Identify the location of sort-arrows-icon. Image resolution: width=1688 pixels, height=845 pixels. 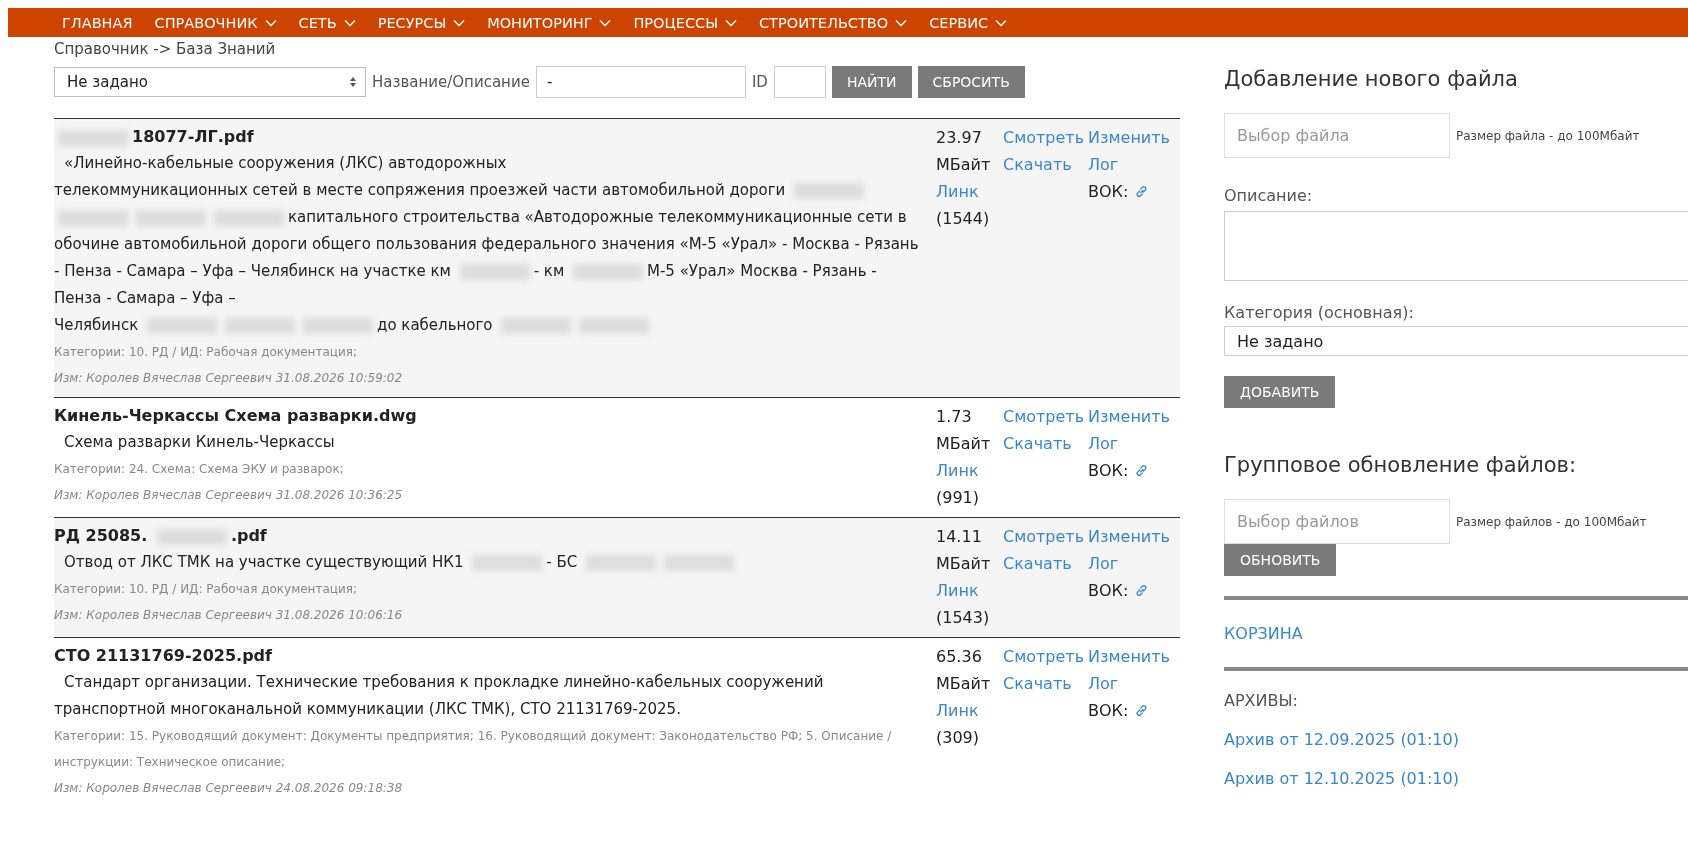
(353, 82).